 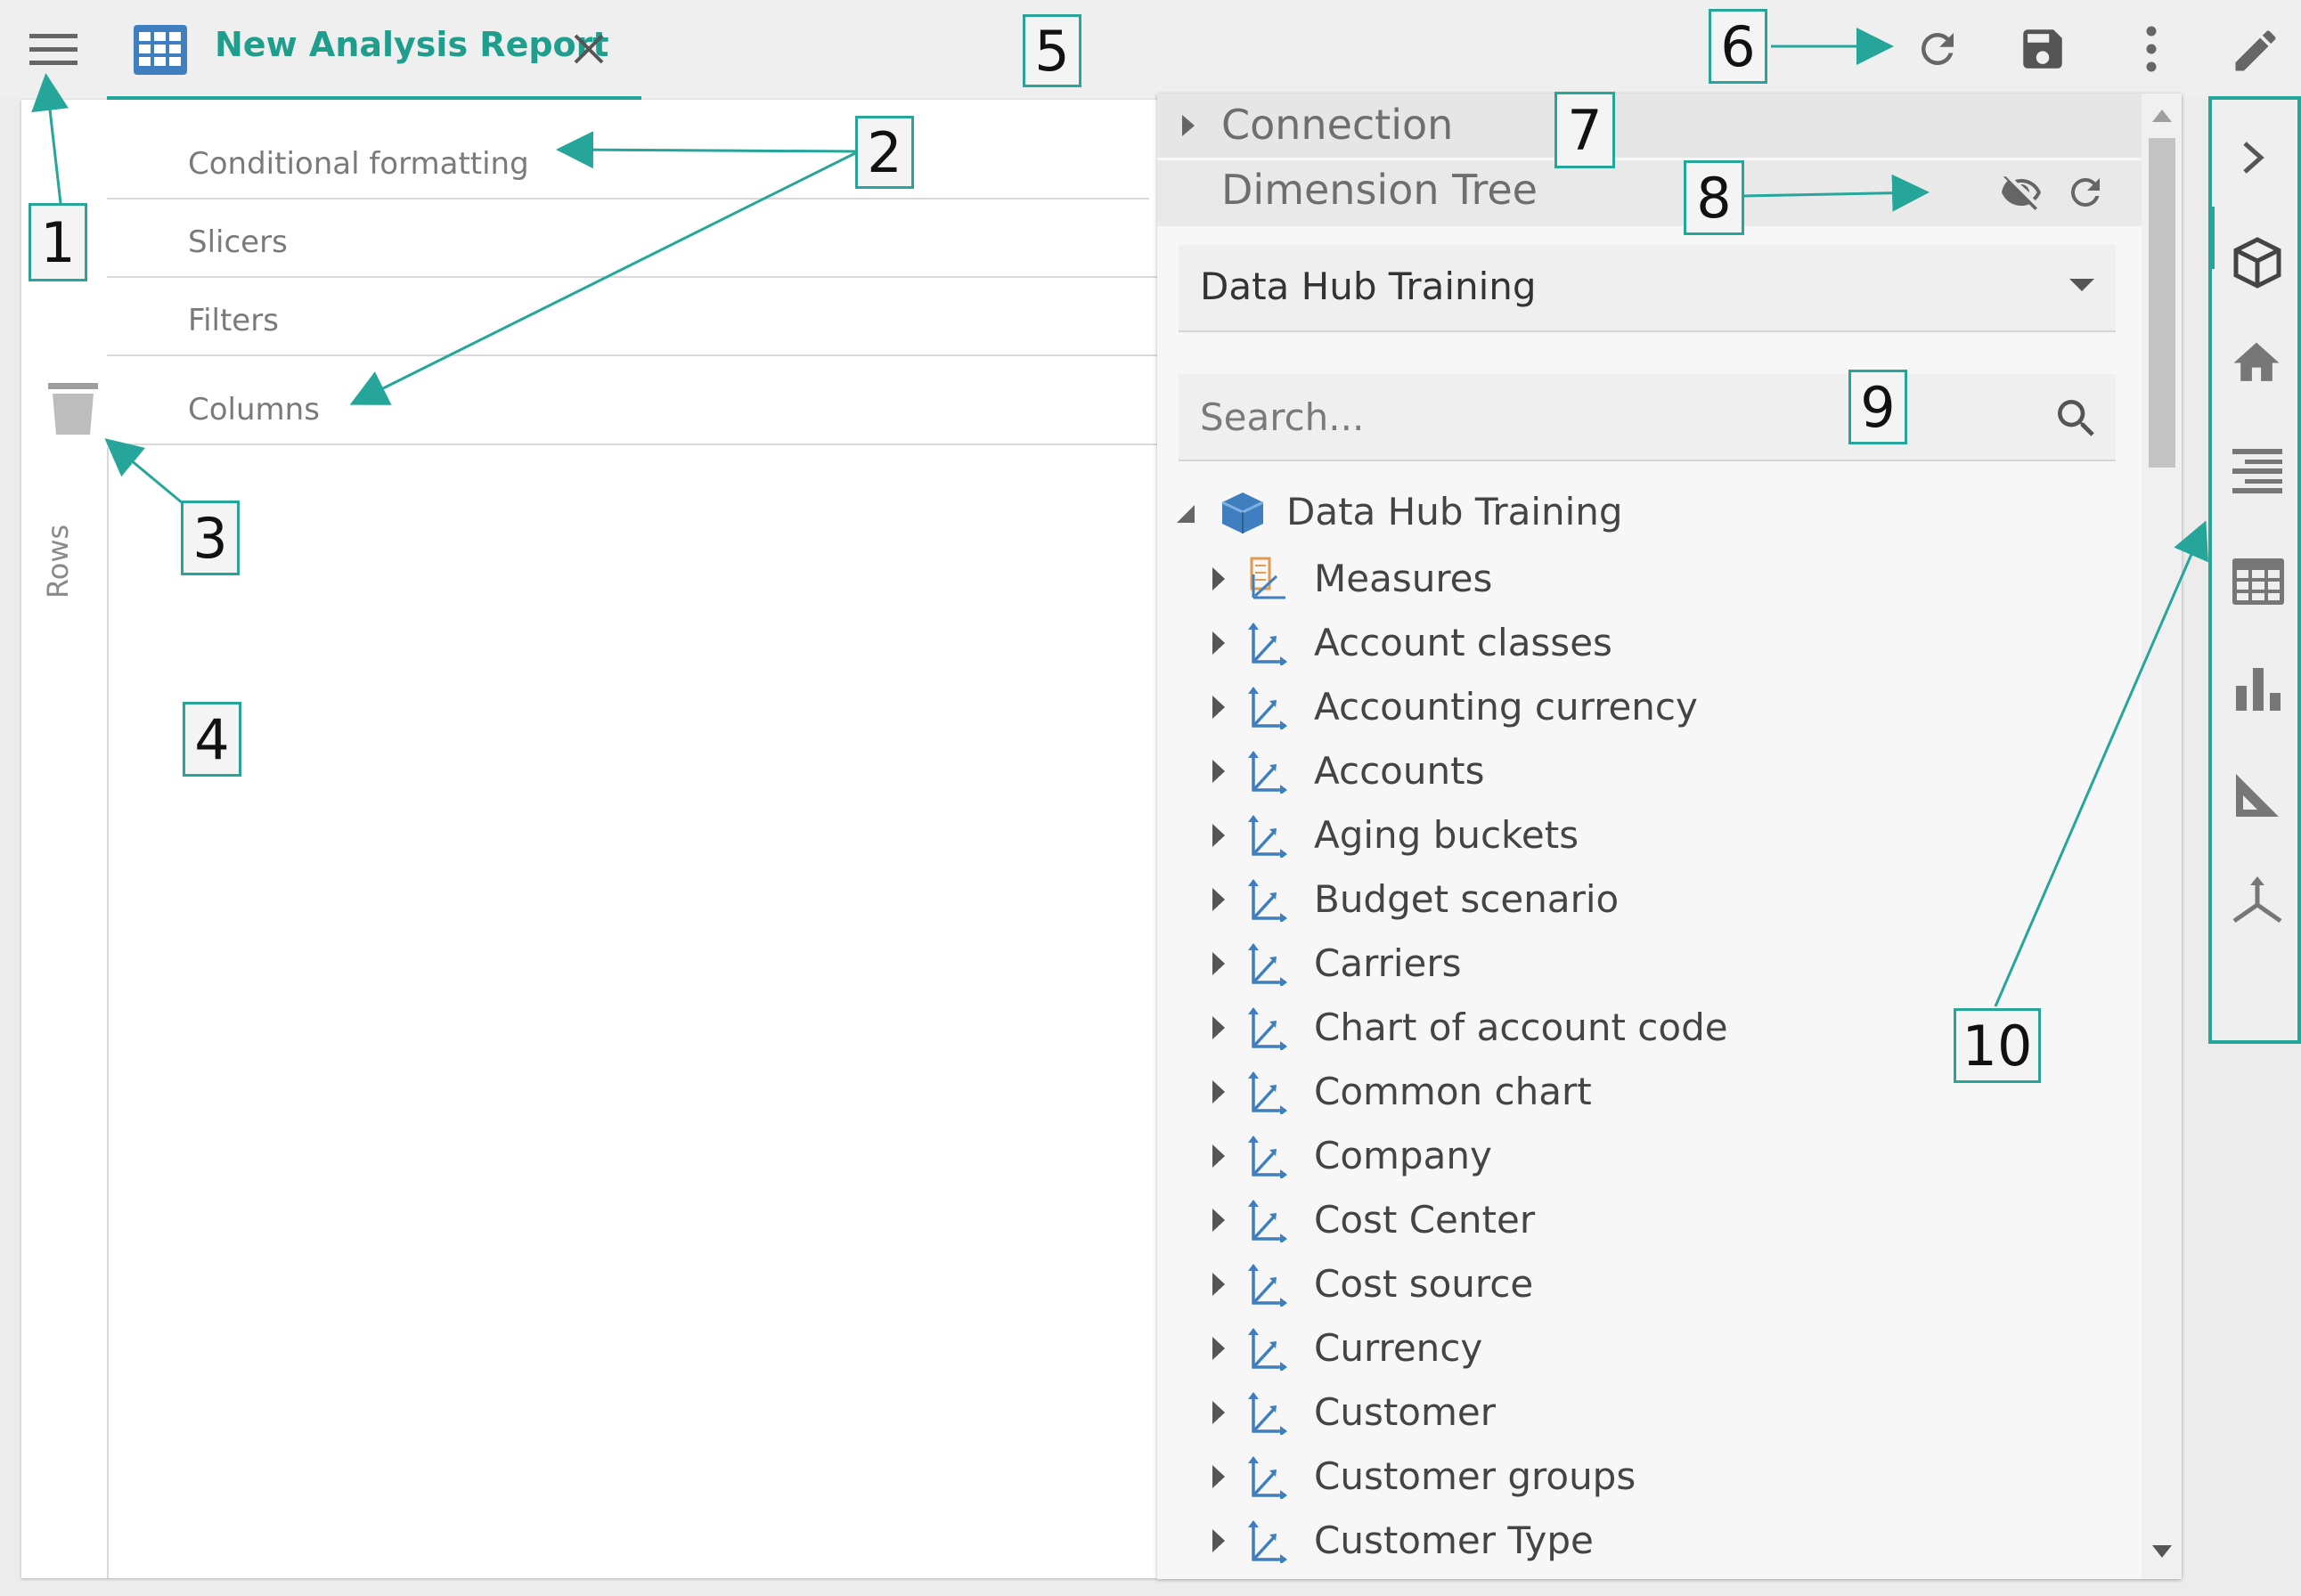 What do you see at coordinates (1052, 50) in the screenshot?
I see `callout-5: 5` at bounding box center [1052, 50].